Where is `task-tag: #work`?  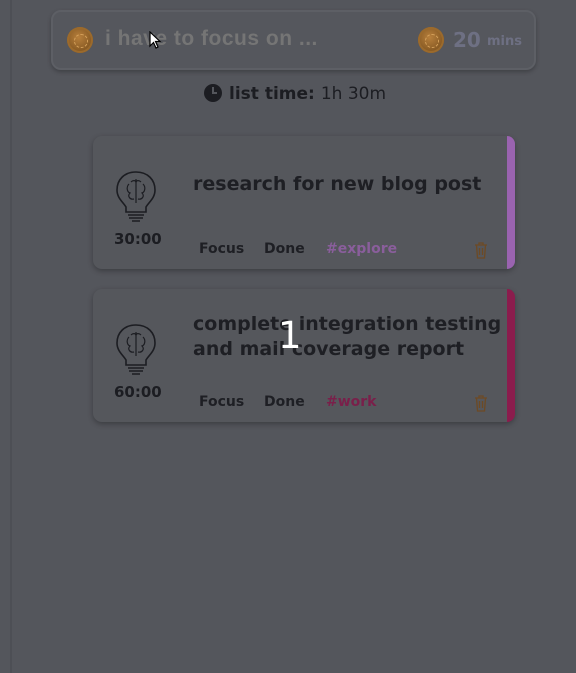
task-tag: #work is located at coordinates (351, 402).